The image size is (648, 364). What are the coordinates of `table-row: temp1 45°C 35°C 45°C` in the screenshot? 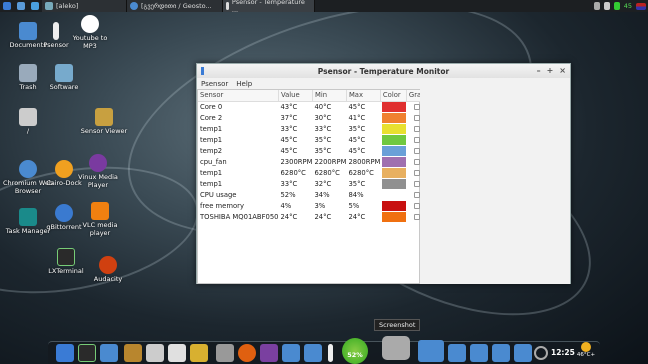 It's located at (314, 139).